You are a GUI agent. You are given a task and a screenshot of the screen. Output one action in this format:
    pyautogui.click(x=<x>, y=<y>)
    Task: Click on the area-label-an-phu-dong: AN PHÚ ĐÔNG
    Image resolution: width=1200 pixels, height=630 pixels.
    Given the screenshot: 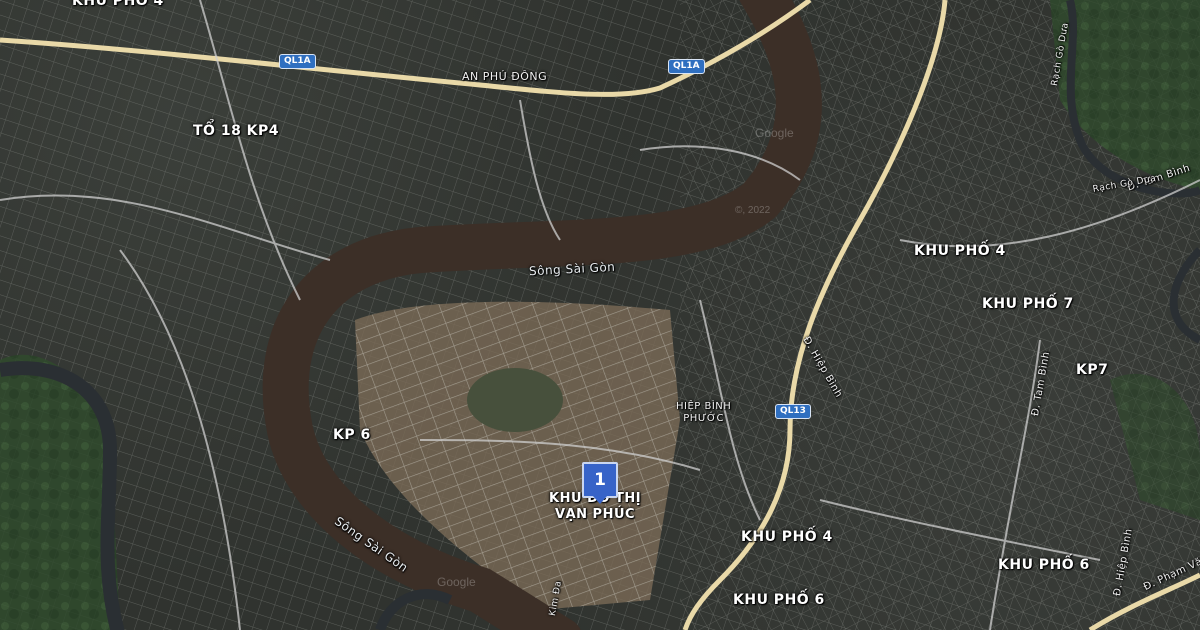 What is the action you would take?
    pyautogui.click(x=505, y=76)
    